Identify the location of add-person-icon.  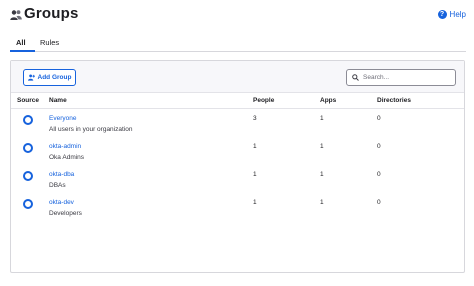
(31, 77).